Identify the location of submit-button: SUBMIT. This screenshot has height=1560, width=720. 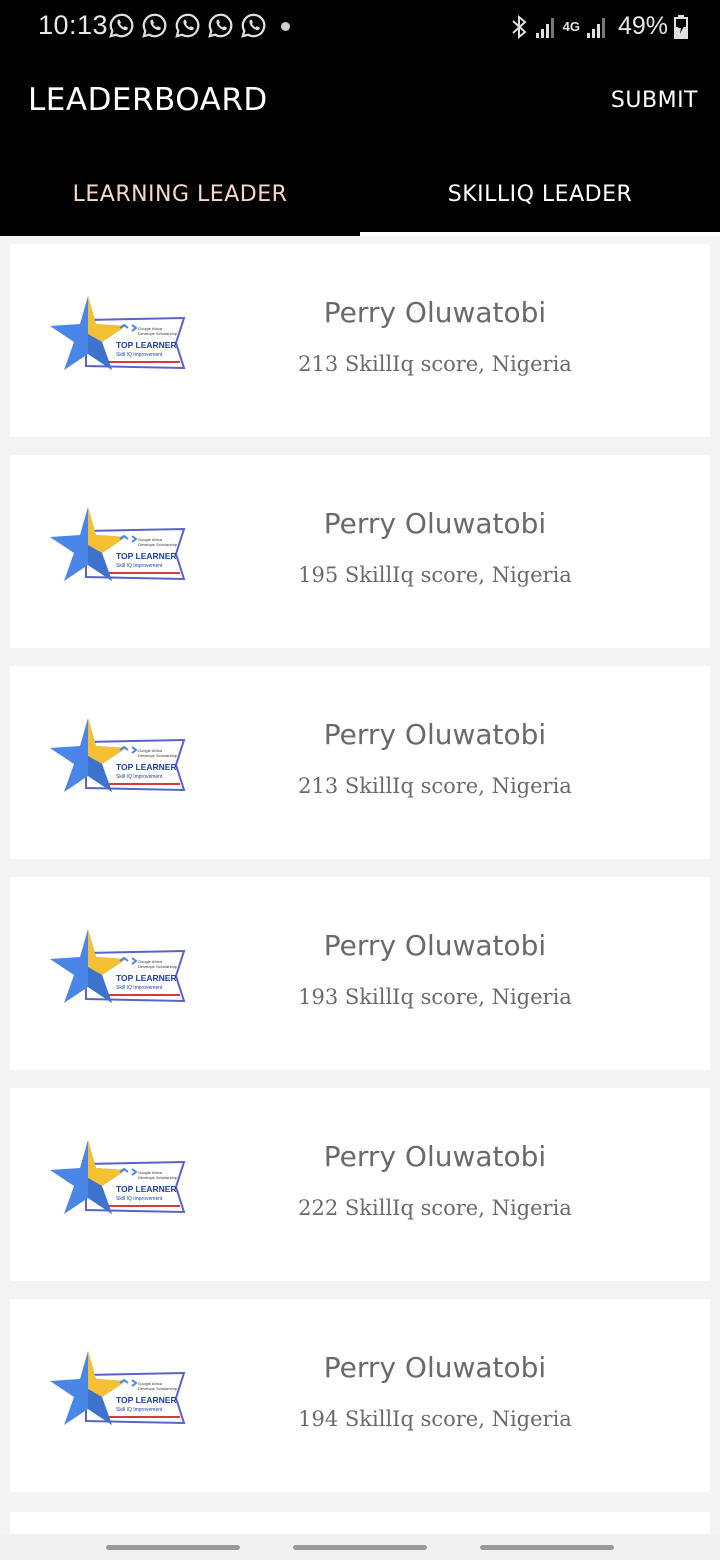
(654, 100).